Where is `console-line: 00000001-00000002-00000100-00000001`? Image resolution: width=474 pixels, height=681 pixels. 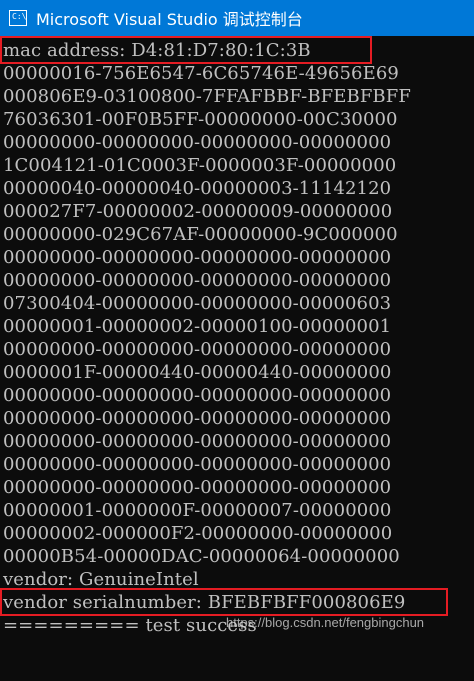 console-line: 00000001-00000002-00000100-00000001 is located at coordinates (197, 326).